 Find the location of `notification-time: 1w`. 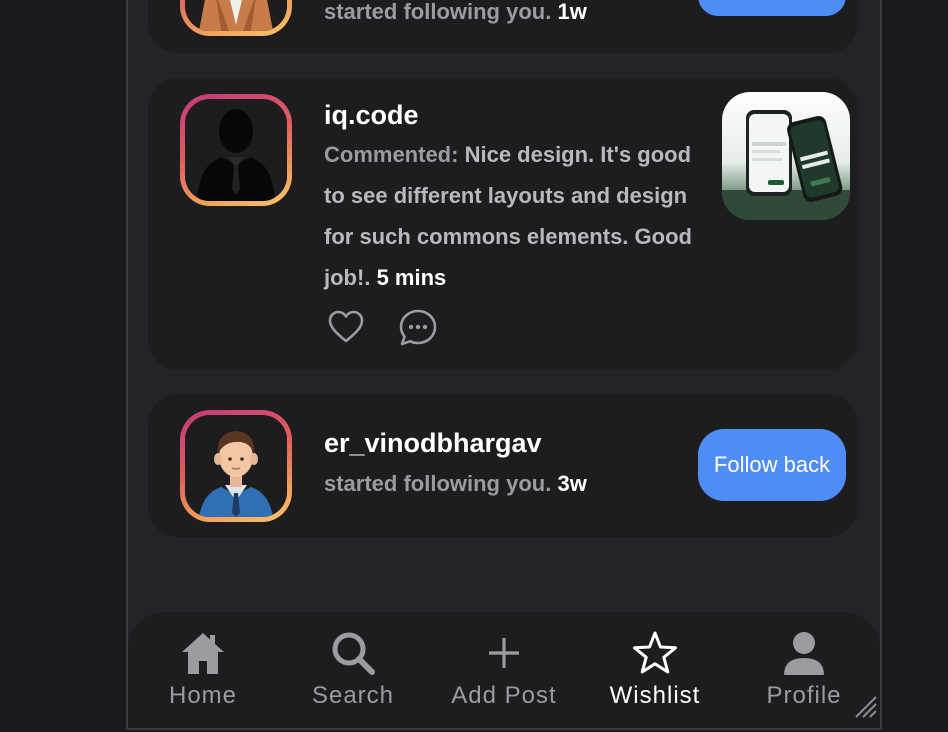

notification-time: 1w is located at coordinates (572, 12).